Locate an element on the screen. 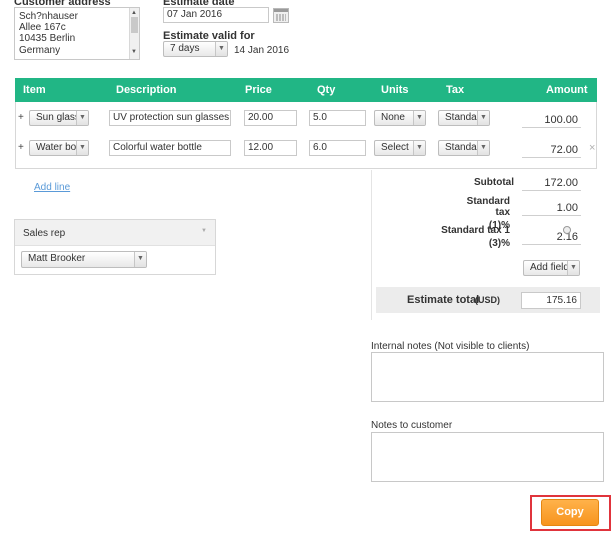 This screenshot has width=613, height=551. row-item-value: Water bot is located at coordinates (57, 147).